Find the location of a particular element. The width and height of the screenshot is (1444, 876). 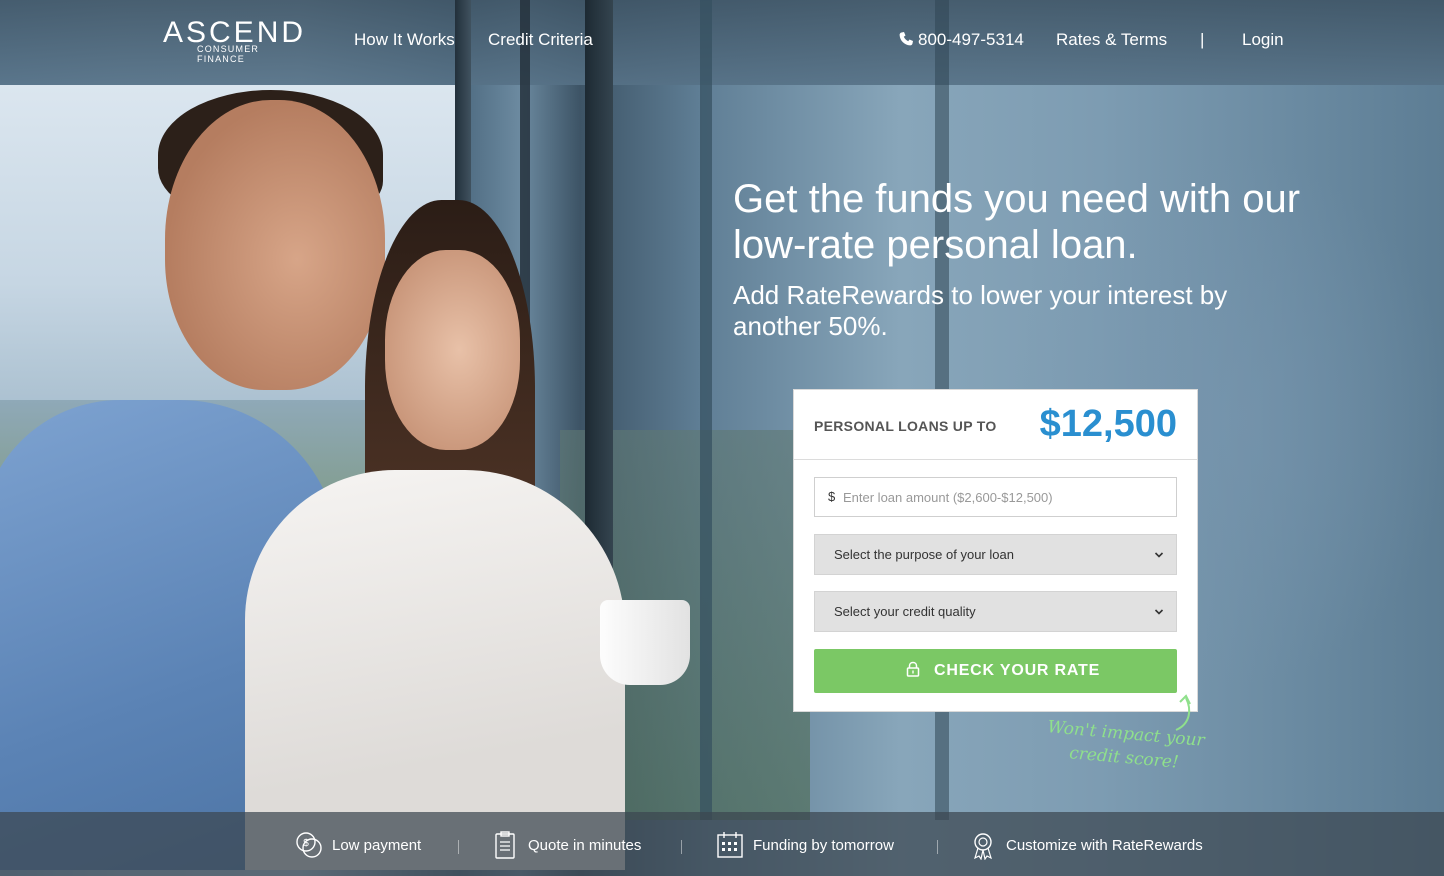

nav-rates-terms: Rates & Terms is located at coordinates (1111, 40).